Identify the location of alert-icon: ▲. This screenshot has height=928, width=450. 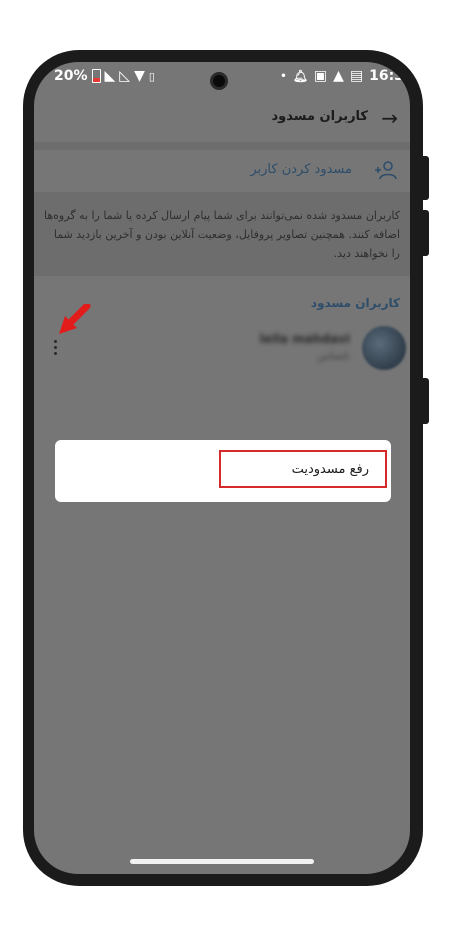
(338, 76).